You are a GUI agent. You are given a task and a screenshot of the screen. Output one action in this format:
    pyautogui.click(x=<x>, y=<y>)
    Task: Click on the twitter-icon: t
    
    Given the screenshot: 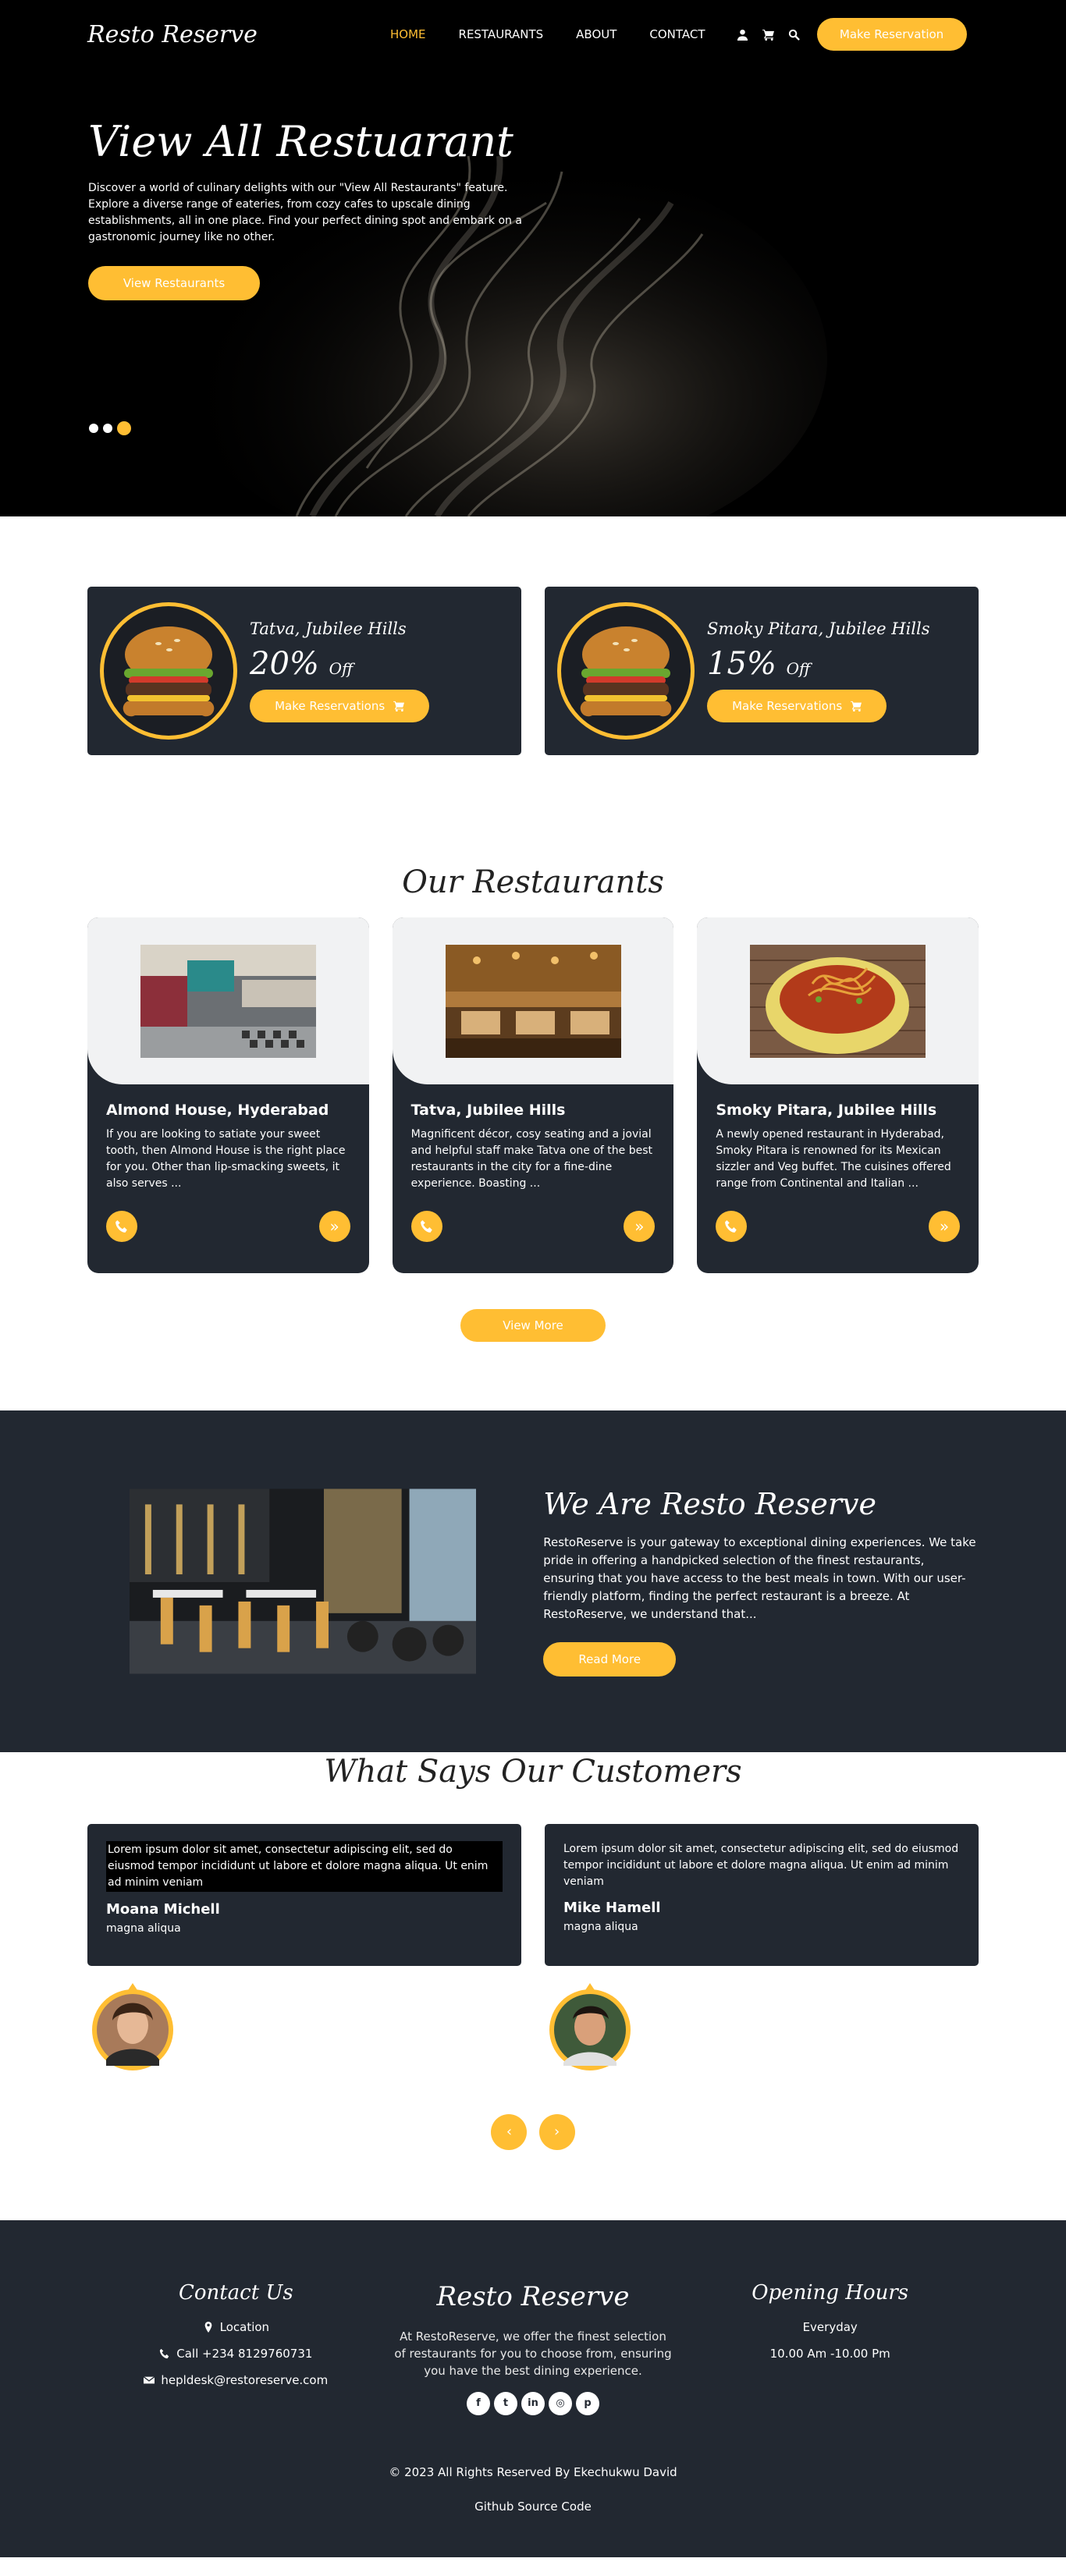 What is the action you would take?
    pyautogui.click(x=505, y=2403)
    